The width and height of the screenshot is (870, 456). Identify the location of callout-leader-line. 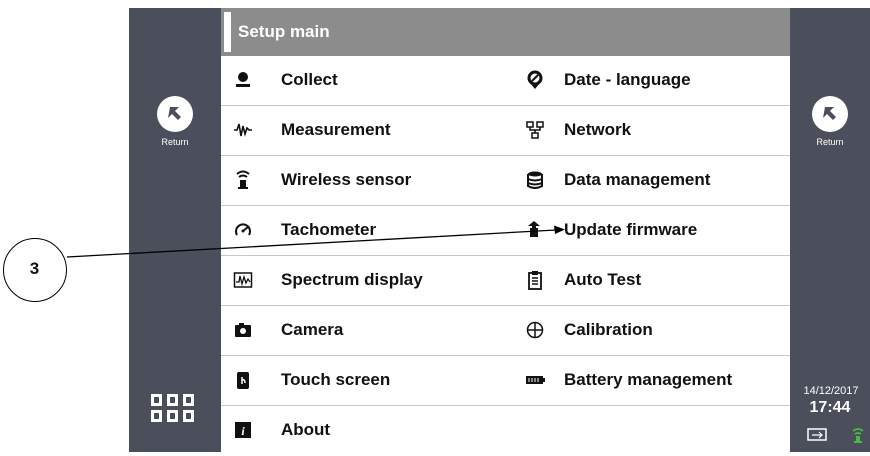
(315, 241).